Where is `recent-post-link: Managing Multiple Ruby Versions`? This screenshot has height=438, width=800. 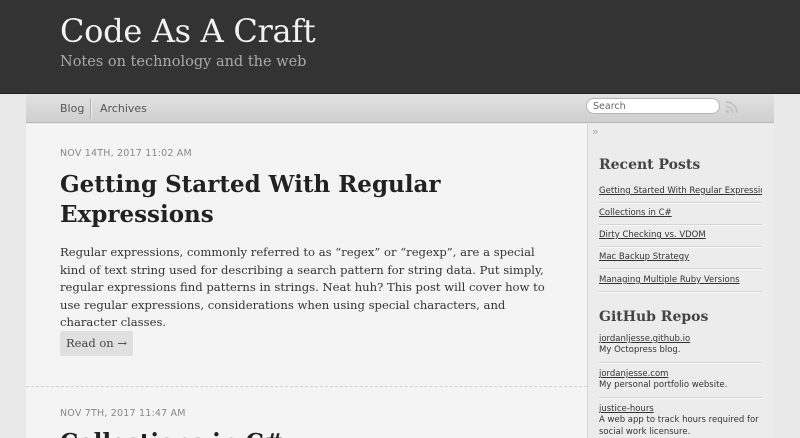 recent-post-link: Managing Multiple Ruby Versions is located at coordinates (680, 281).